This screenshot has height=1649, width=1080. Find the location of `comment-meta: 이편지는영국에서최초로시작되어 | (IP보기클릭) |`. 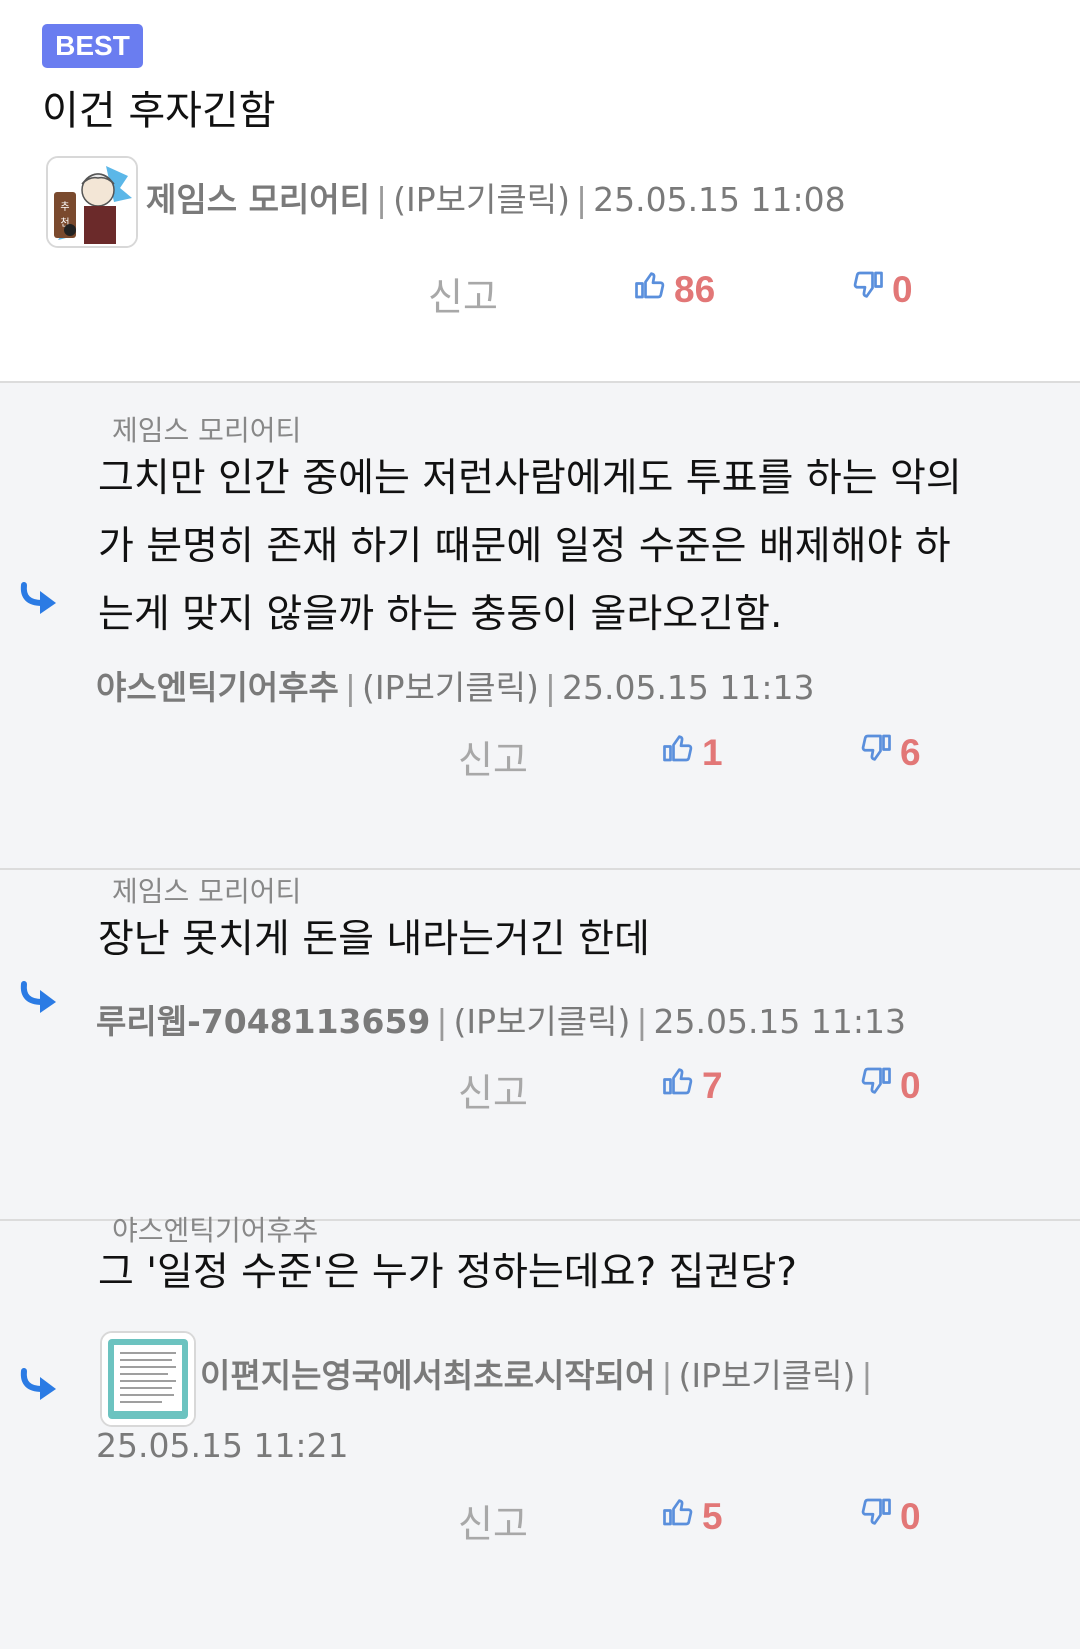

comment-meta: 이편지는영국에서최초로시작되어 | (IP보기클릭) | is located at coordinates (536, 1375).